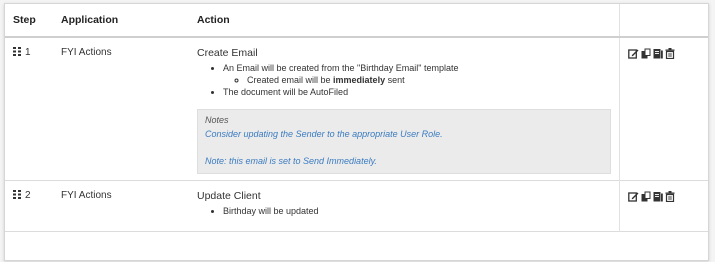  Describe the element at coordinates (359, 80) in the screenshot. I see `emphasis-text: immediately` at that location.